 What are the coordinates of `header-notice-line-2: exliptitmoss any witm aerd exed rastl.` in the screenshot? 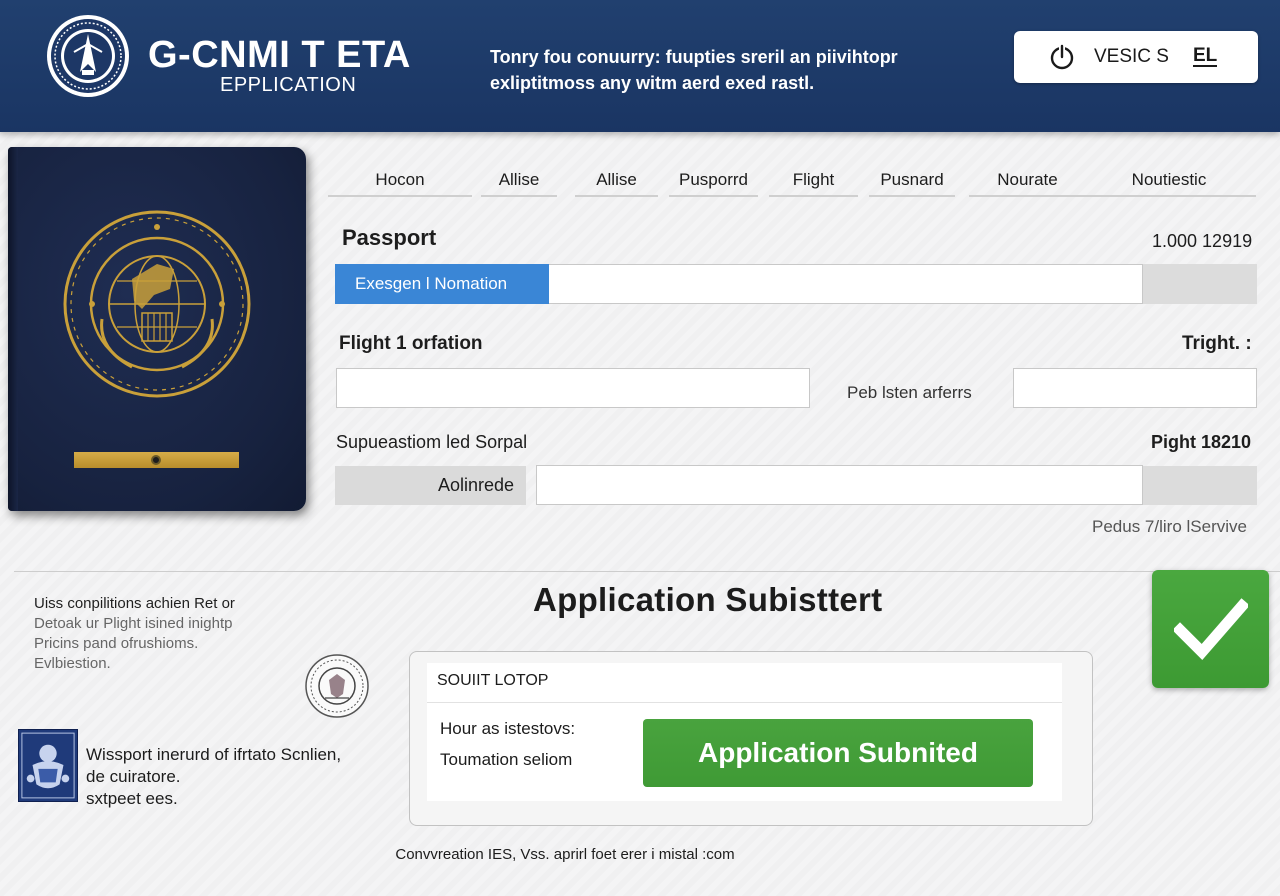 It's located at (652, 83).